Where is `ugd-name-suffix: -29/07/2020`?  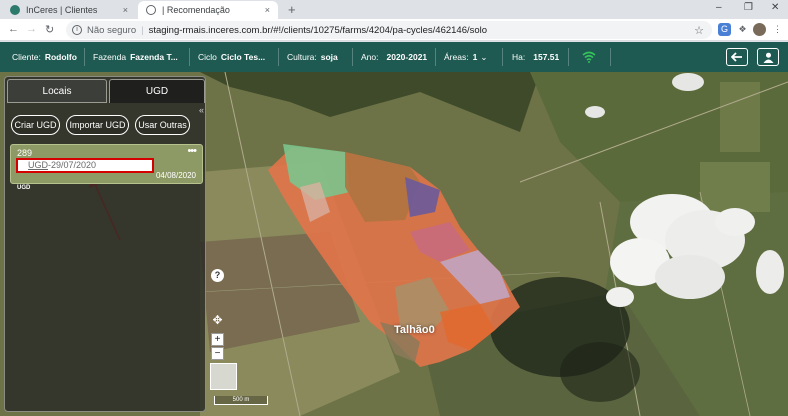 ugd-name-suffix: -29/07/2020 is located at coordinates (72, 165).